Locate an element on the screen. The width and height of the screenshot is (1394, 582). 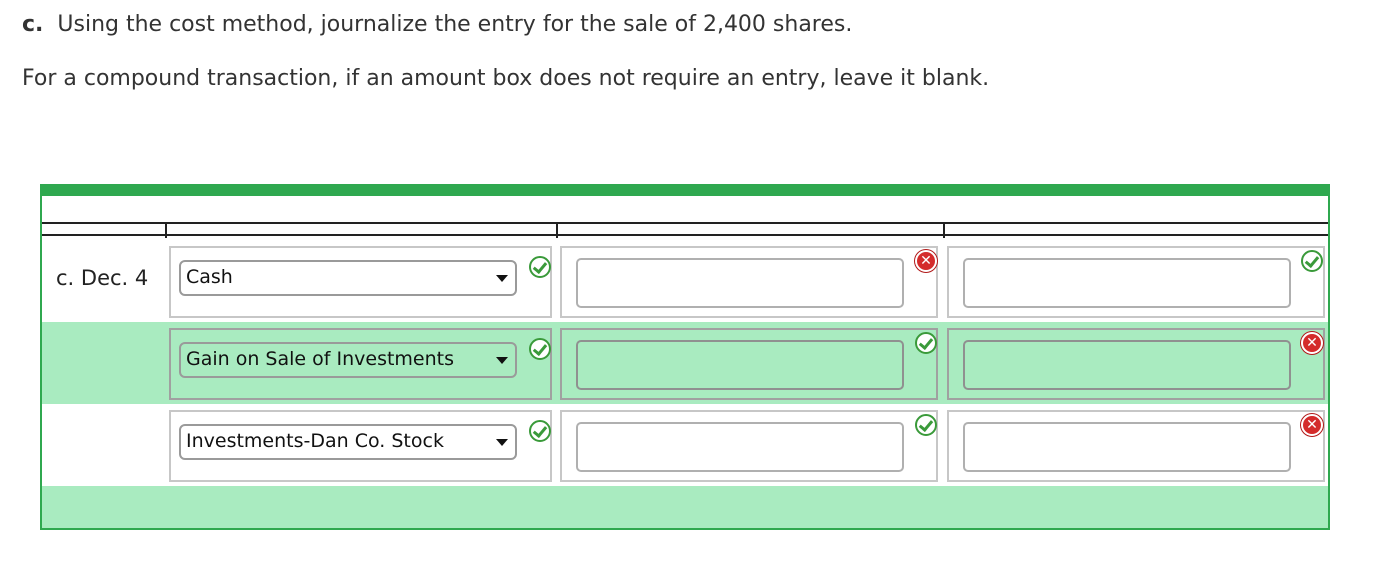
account-select-value: Cash is located at coordinates (209, 277).